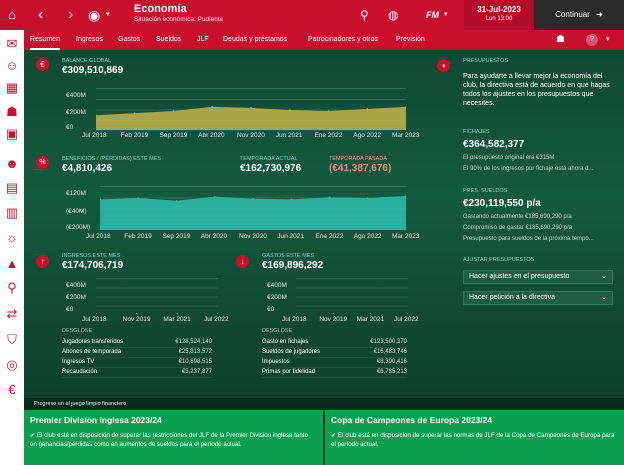 The image size is (624, 465). Describe the element at coordinates (599, 14) in the screenshot. I see `continue-arrow-icon: ➜` at that location.